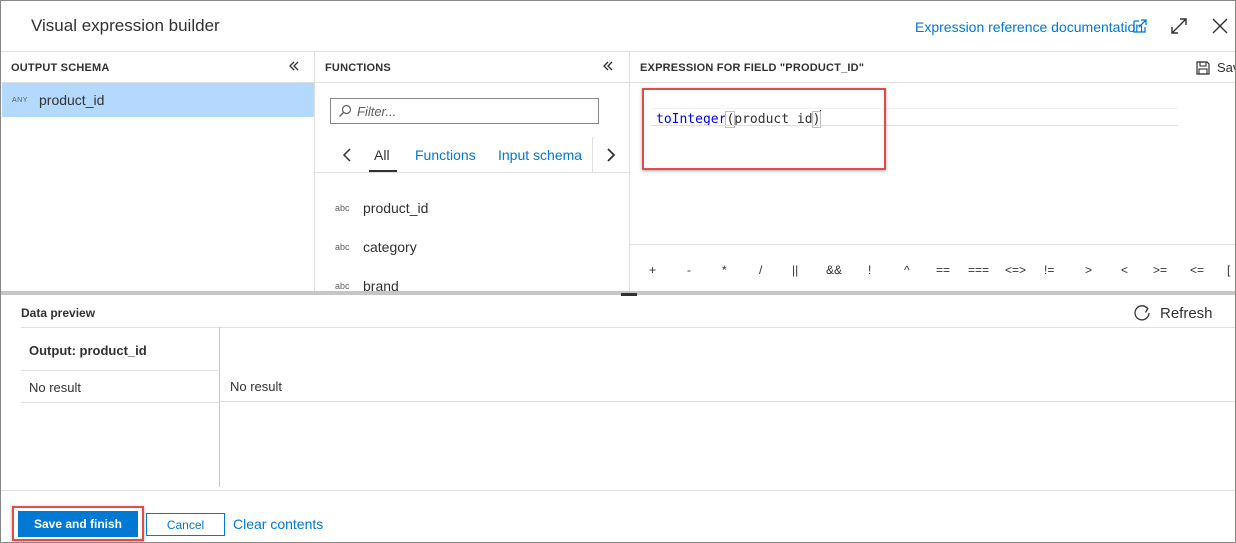 The height and width of the screenshot is (543, 1236). What do you see at coordinates (629, 294) in the screenshot?
I see `splitter-handle` at bounding box center [629, 294].